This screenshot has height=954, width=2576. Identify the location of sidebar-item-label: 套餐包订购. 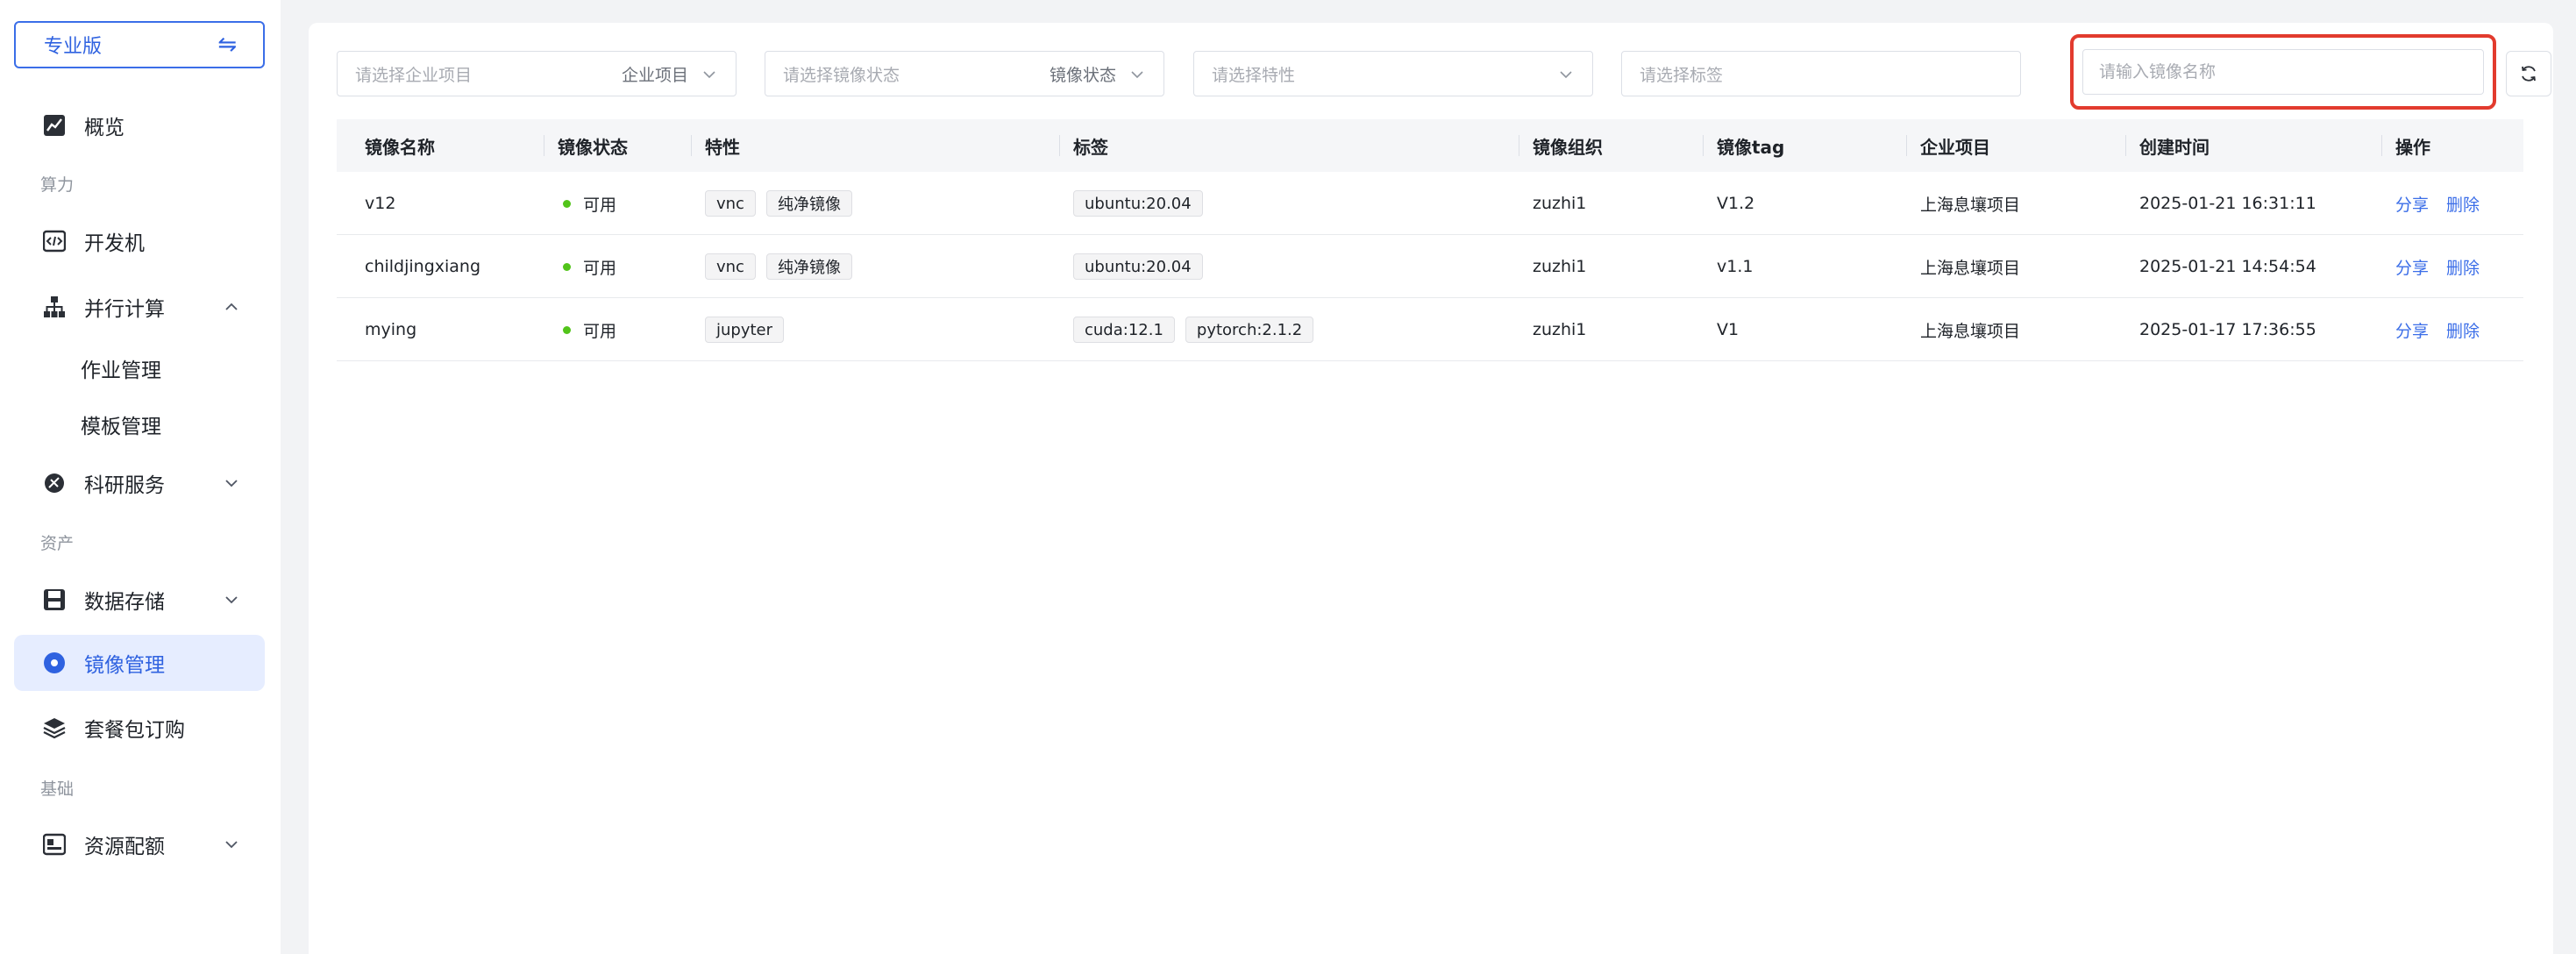
(134, 730).